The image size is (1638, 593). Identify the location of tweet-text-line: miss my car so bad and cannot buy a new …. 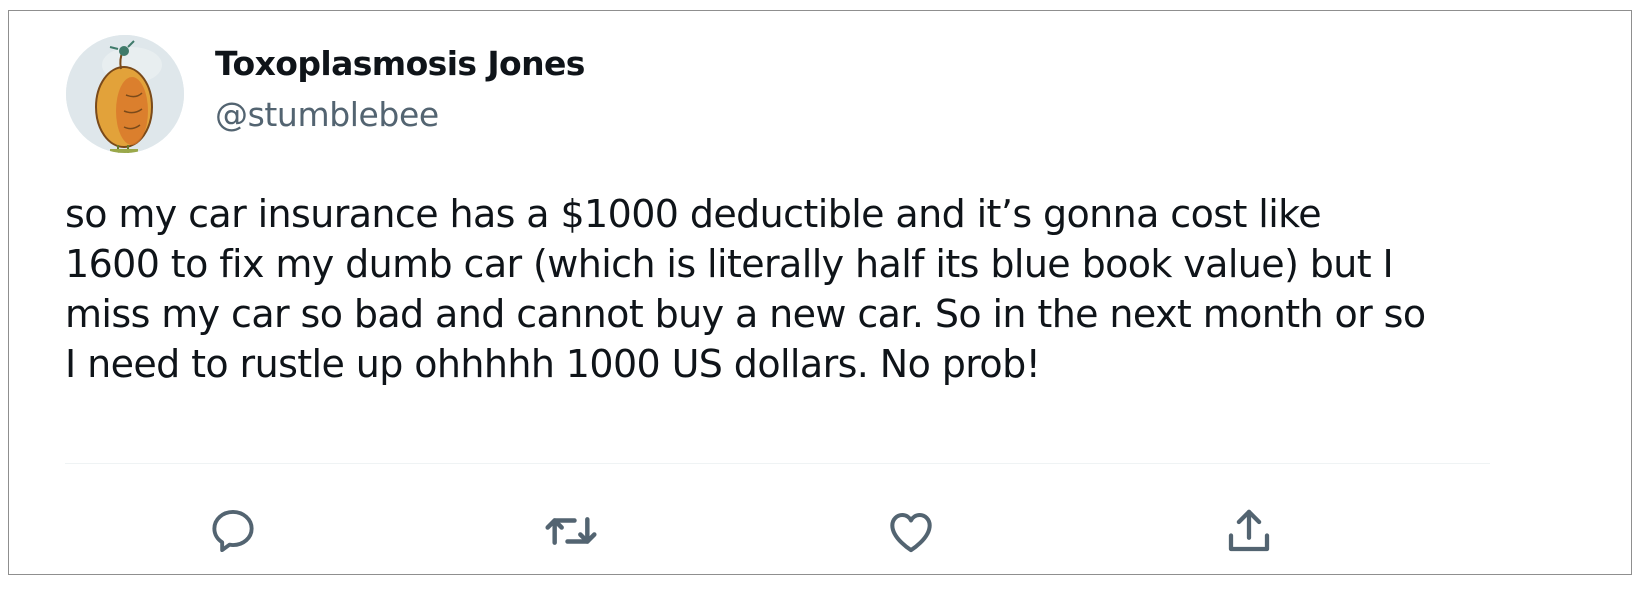
(745, 314).